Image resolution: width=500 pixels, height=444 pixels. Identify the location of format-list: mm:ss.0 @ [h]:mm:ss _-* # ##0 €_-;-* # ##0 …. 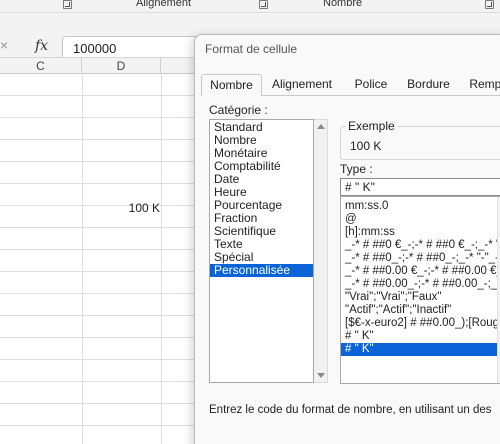
(420, 290).